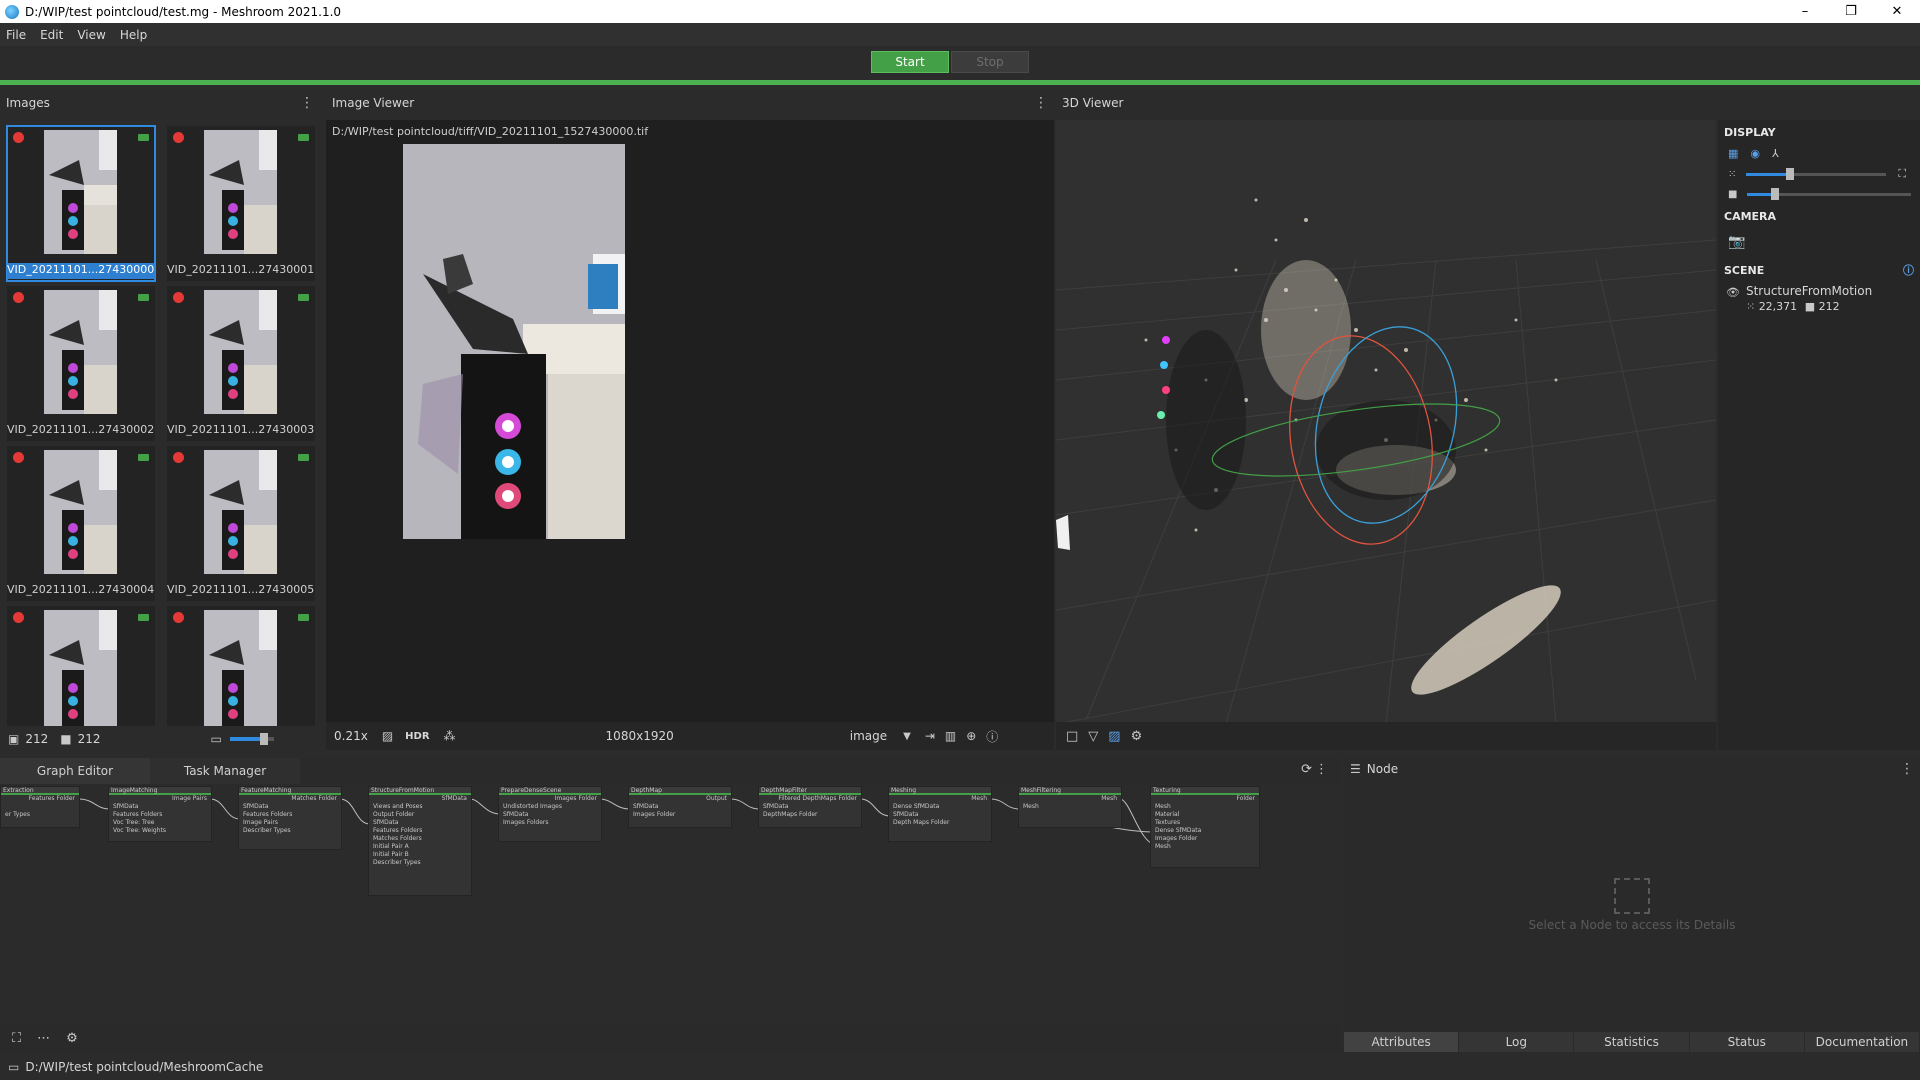  I want to click on thumbnail-size-slider, so click(251, 739).